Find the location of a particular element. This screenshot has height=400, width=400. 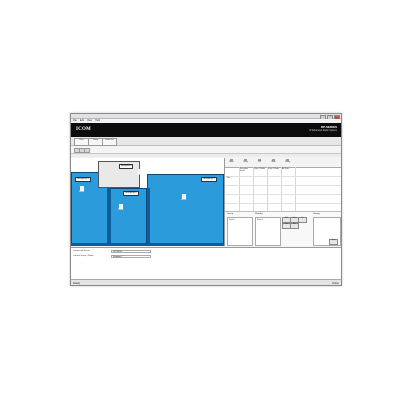

app-banner: ICOM RP-SERIES IP Advanced Radio System is located at coordinates (206, 130).